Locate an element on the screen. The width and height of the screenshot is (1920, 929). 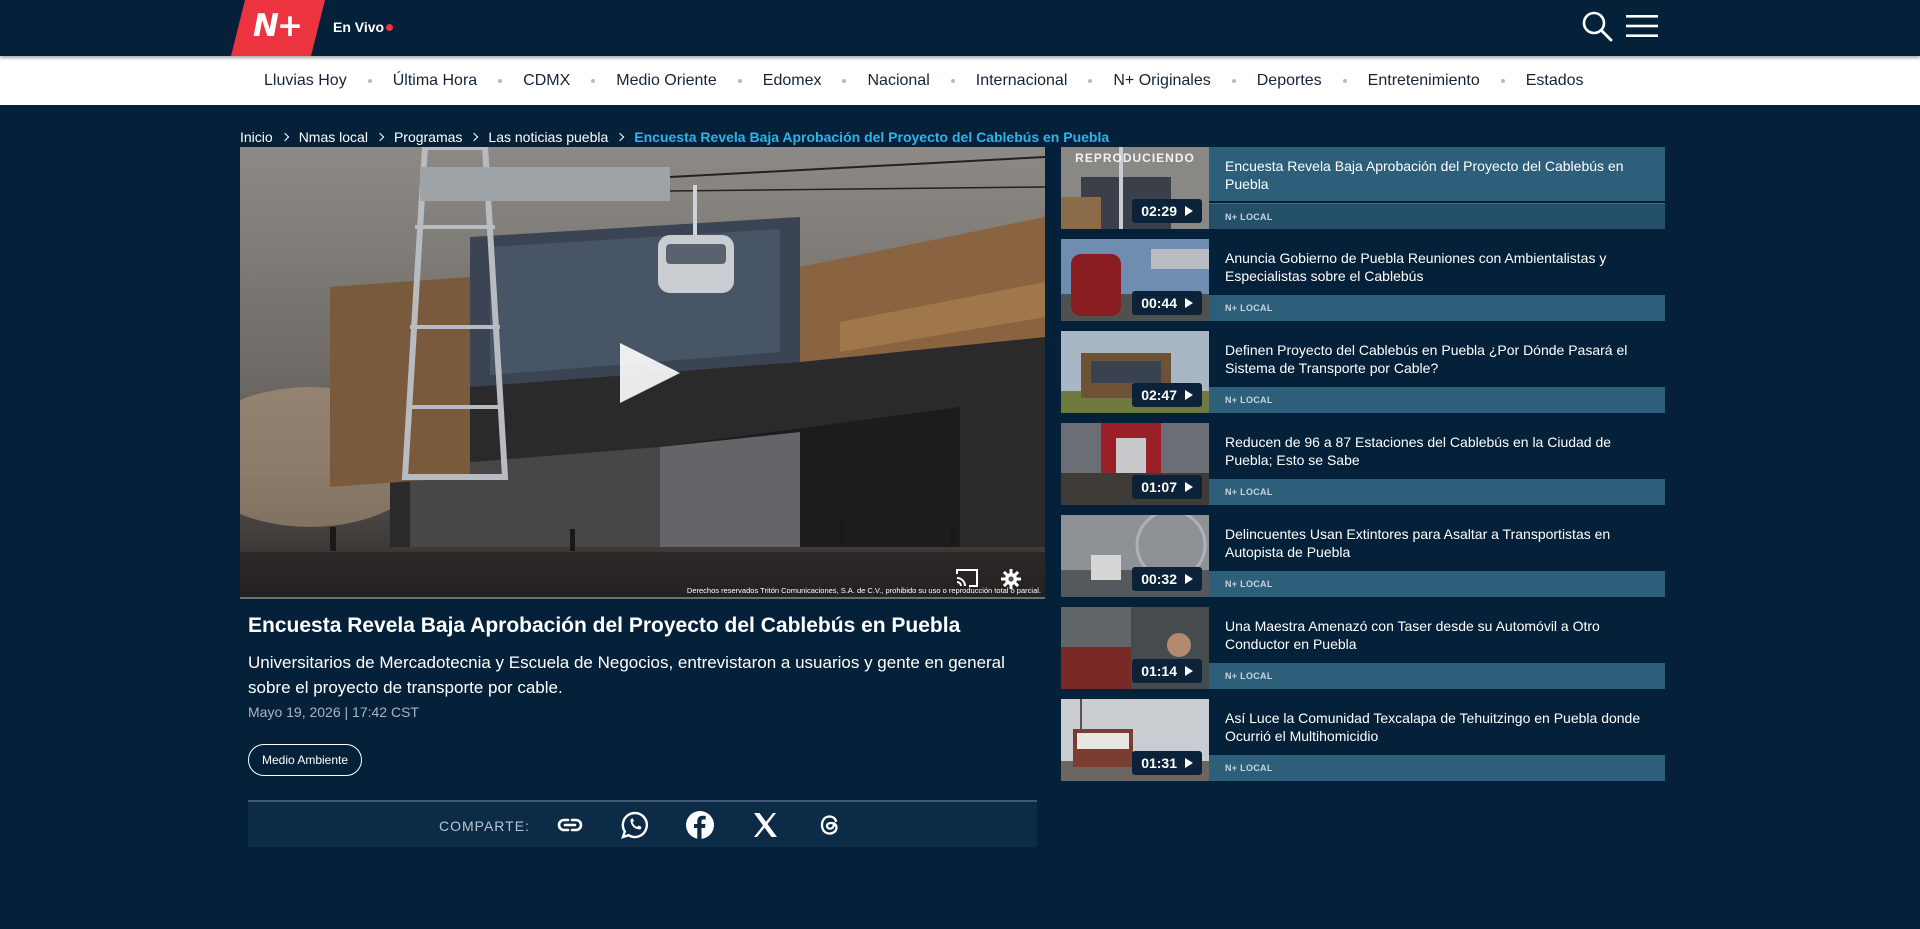
duration-text: 02:47 is located at coordinates (1159, 395).